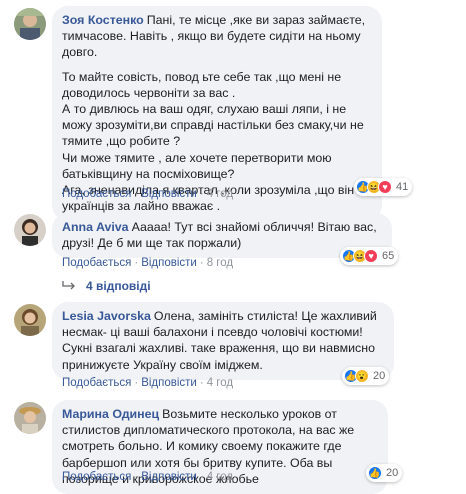  I want to click on comment-author: Lesia Javorska, so click(106, 316).